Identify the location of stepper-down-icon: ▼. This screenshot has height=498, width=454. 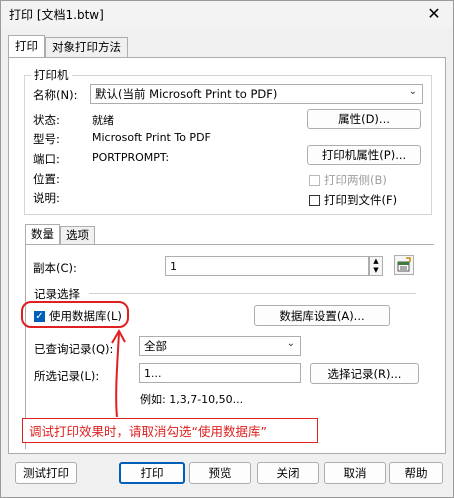
(376, 270).